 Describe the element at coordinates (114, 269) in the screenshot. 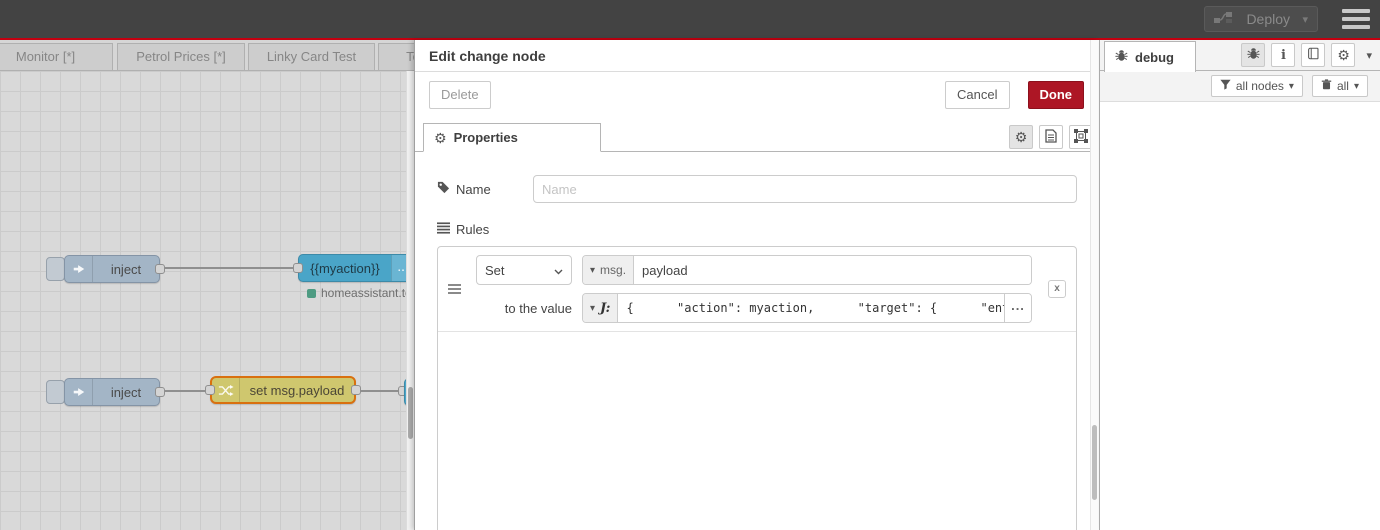

I see `node-inject-1: inject` at that location.